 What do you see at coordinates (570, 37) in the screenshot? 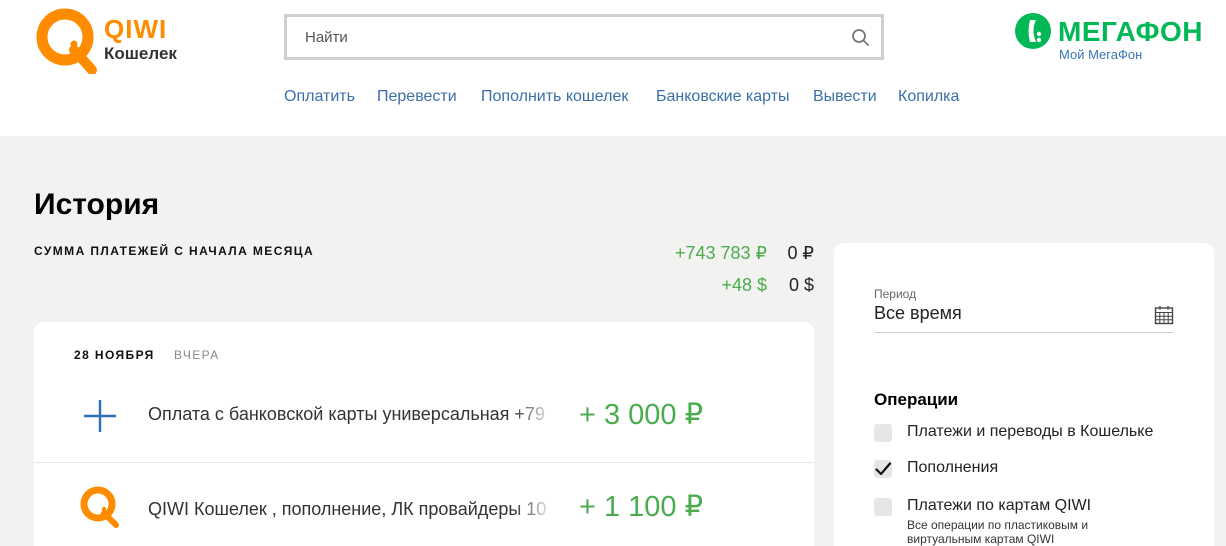
I see `search-input` at bounding box center [570, 37].